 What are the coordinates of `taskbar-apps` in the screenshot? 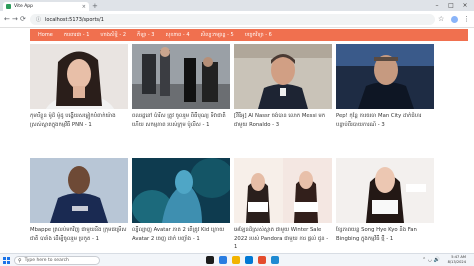 It's located at (245, 260).